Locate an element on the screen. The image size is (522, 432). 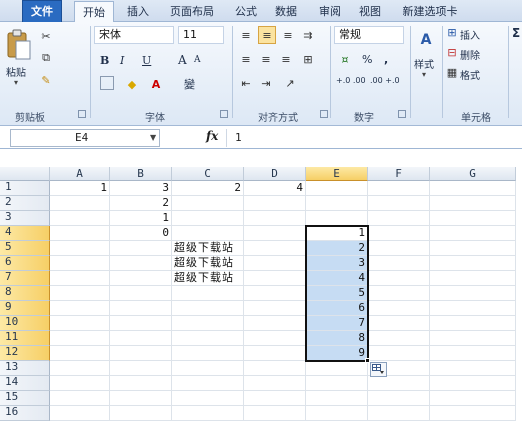
cell-e15 is located at coordinates (337, 398).